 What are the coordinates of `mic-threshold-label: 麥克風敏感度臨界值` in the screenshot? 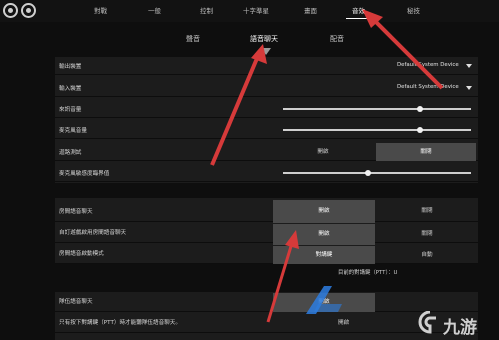 It's located at (84, 174).